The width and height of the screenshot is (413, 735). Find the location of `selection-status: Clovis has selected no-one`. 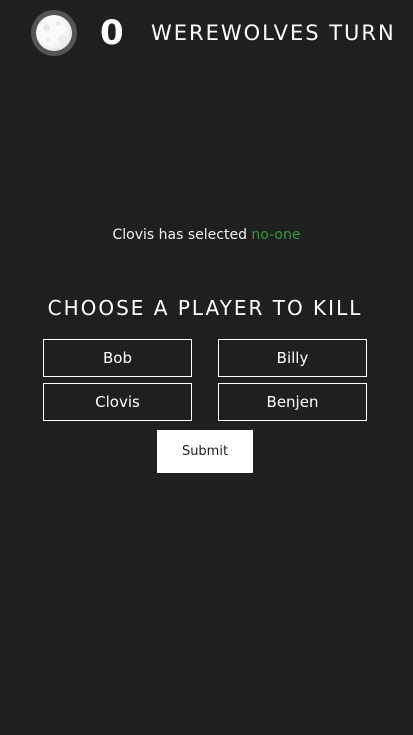

selection-status: Clovis has selected no-one is located at coordinates (206, 235).